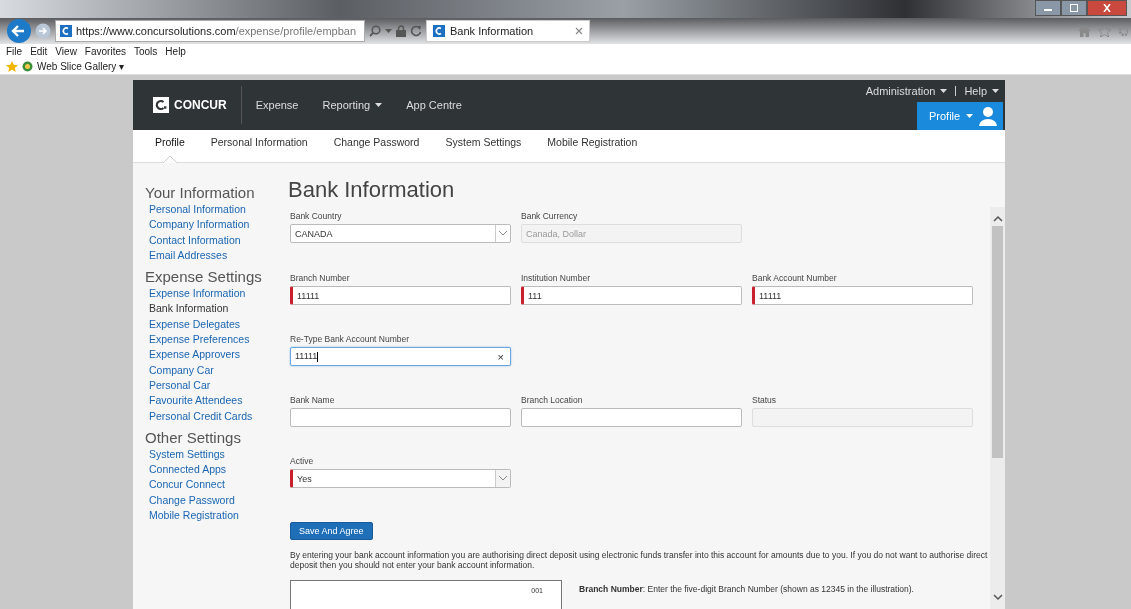  What do you see at coordinates (215, 210) in the screenshot?
I see `sidebar-link: Personal Information` at bounding box center [215, 210].